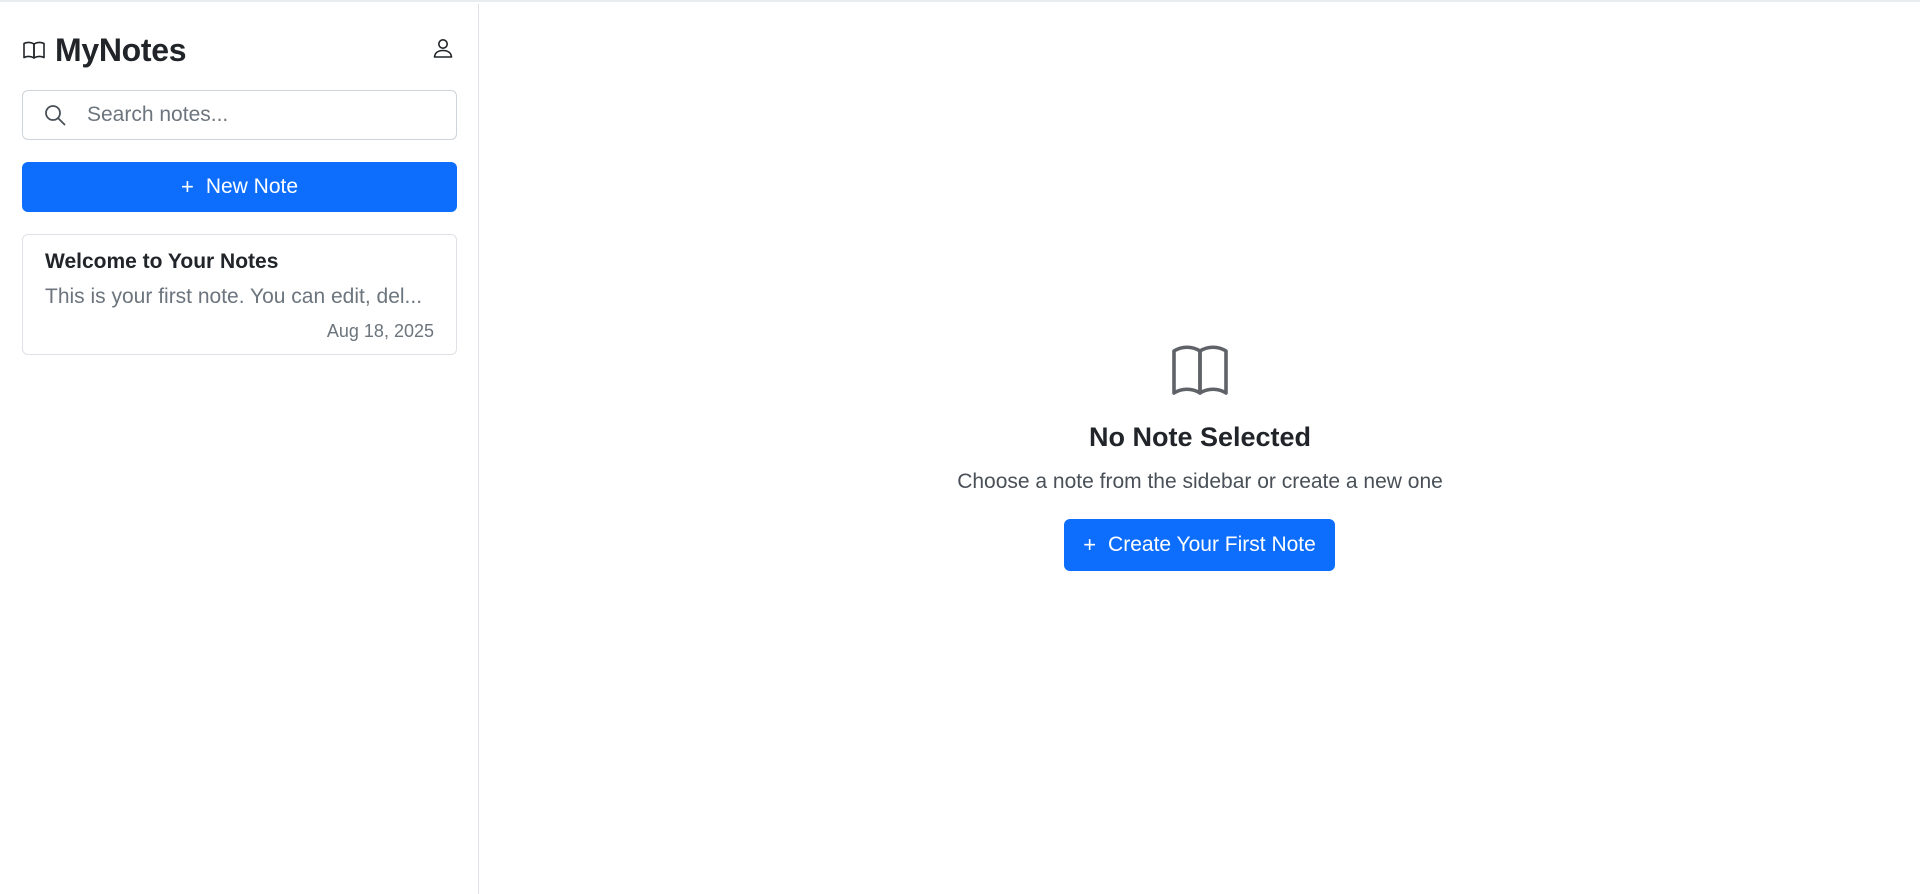 The width and height of the screenshot is (1920, 894). What do you see at coordinates (380, 331) in the screenshot?
I see `note-date: Aug 18, 2025` at bounding box center [380, 331].